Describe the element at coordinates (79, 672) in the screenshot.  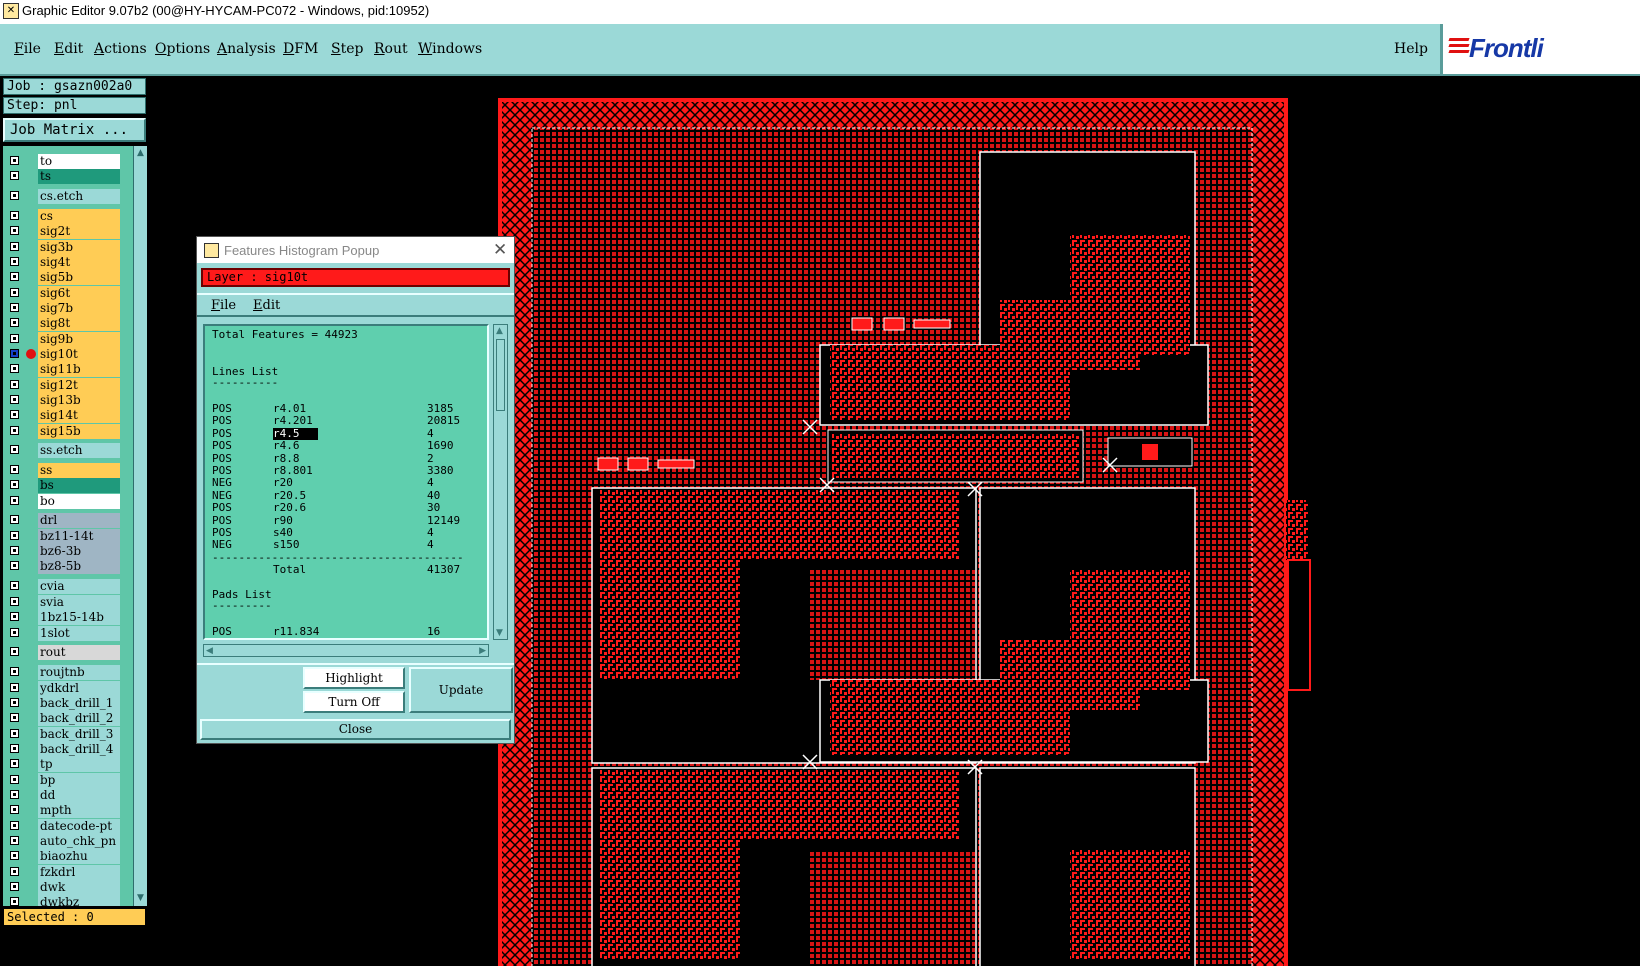
I see `layer-name: roujtnb` at that location.